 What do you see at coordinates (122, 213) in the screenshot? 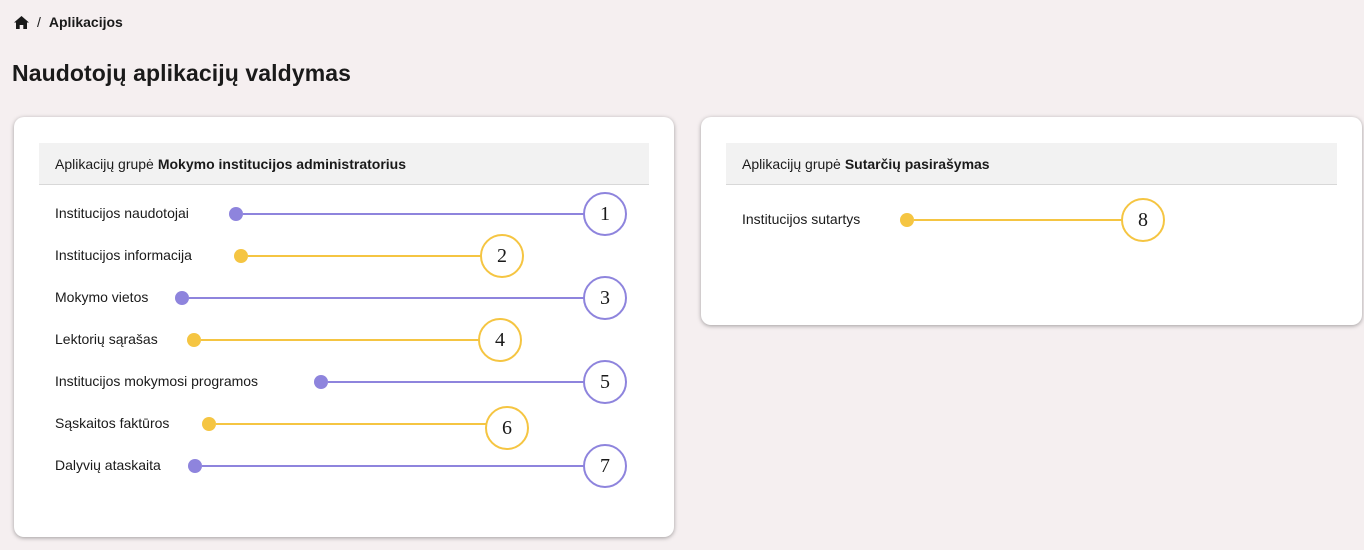
I see `app-link-institucijos-naudotojai: Institucijos naudotojai` at bounding box center [122, 213].